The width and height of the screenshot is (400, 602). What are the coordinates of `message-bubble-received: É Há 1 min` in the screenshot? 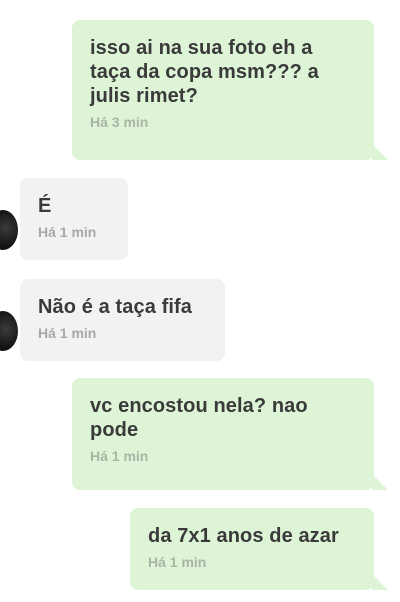 It's located at (74, 219).